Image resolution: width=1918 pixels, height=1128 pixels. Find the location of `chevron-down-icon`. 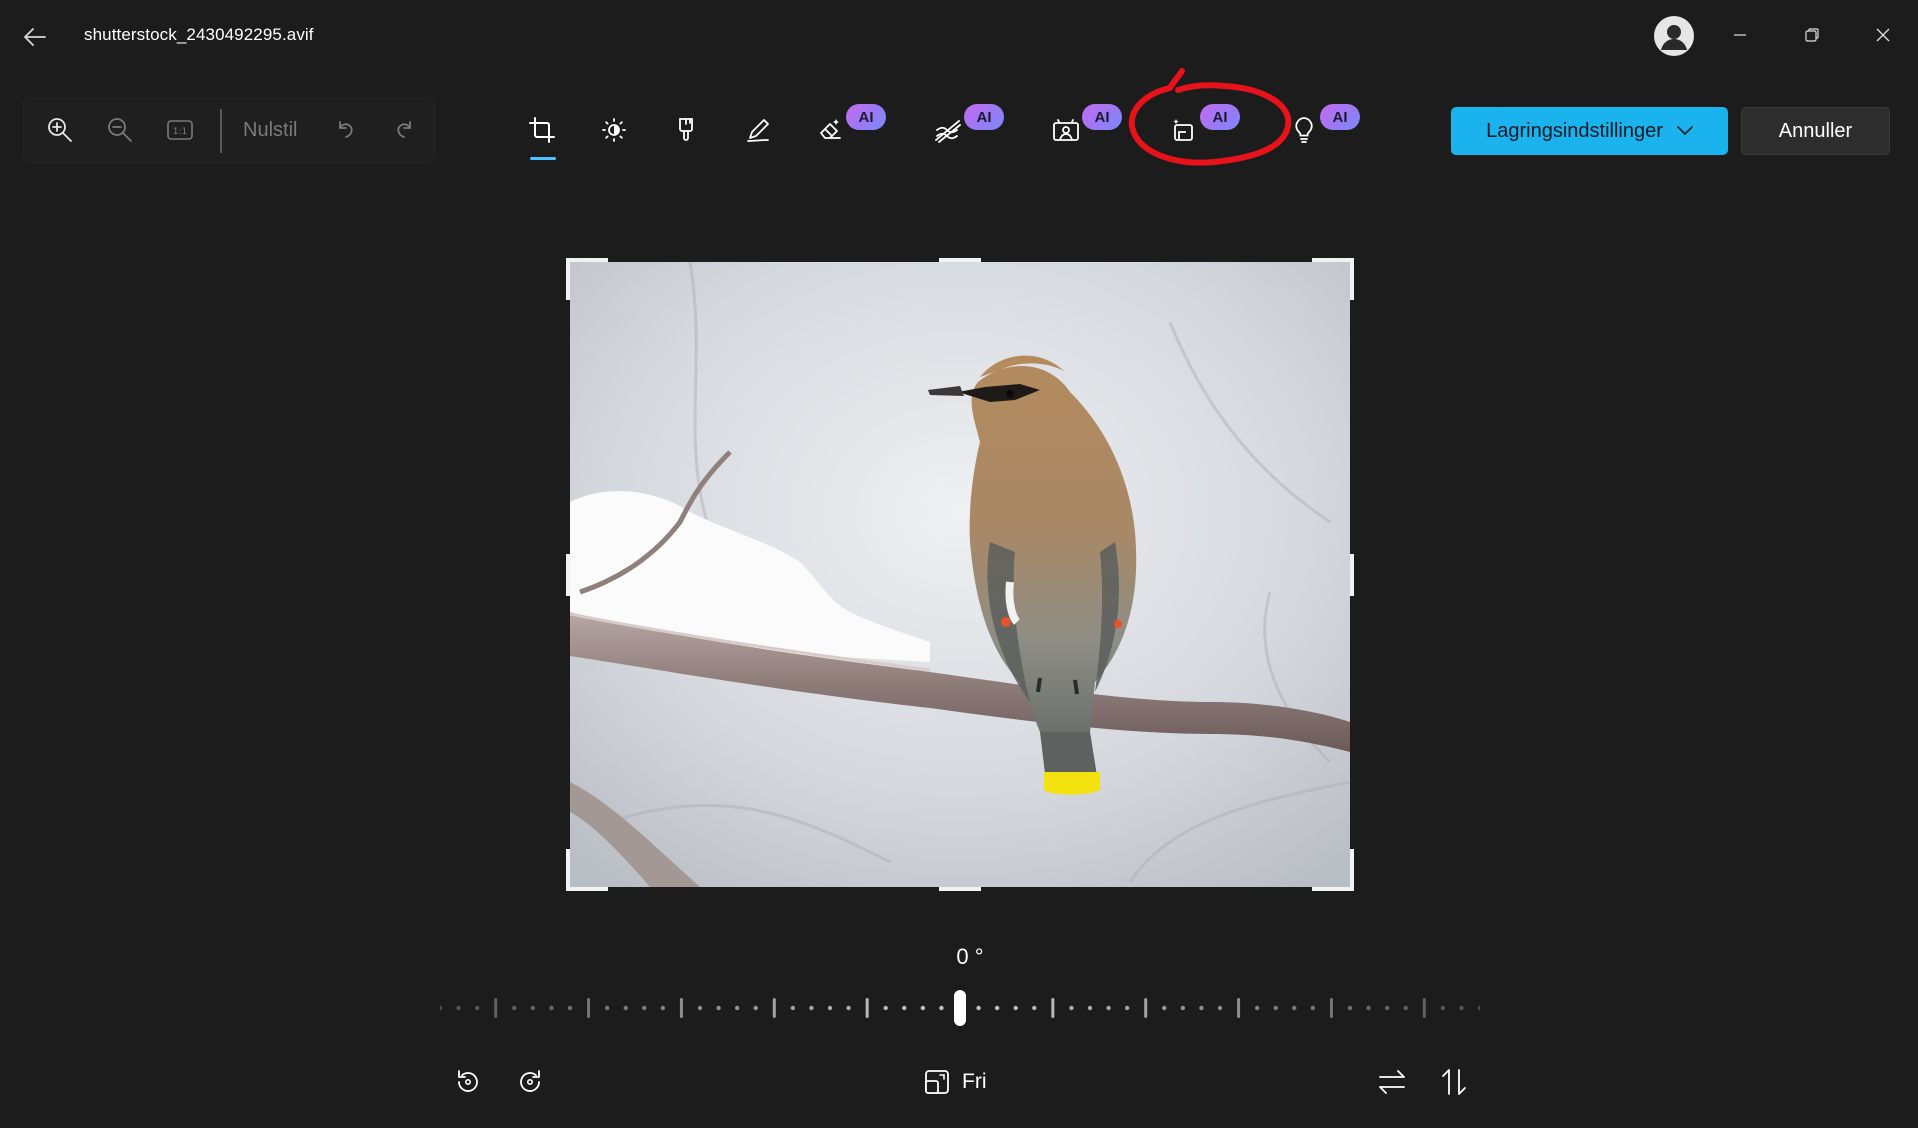

chevron-down-icon is located at coordinates (1685, 131).